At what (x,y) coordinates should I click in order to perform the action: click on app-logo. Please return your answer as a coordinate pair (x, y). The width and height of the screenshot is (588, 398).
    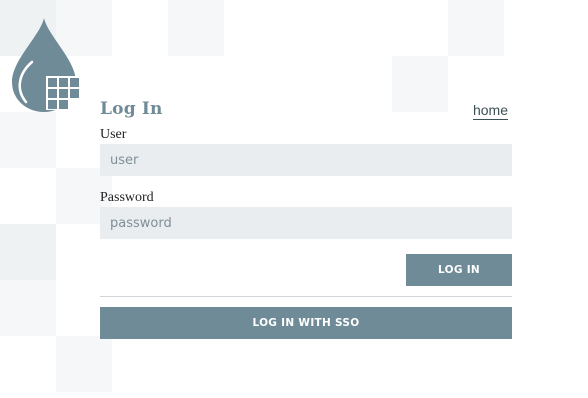
    Looking at the image, I should click on (47, 64).